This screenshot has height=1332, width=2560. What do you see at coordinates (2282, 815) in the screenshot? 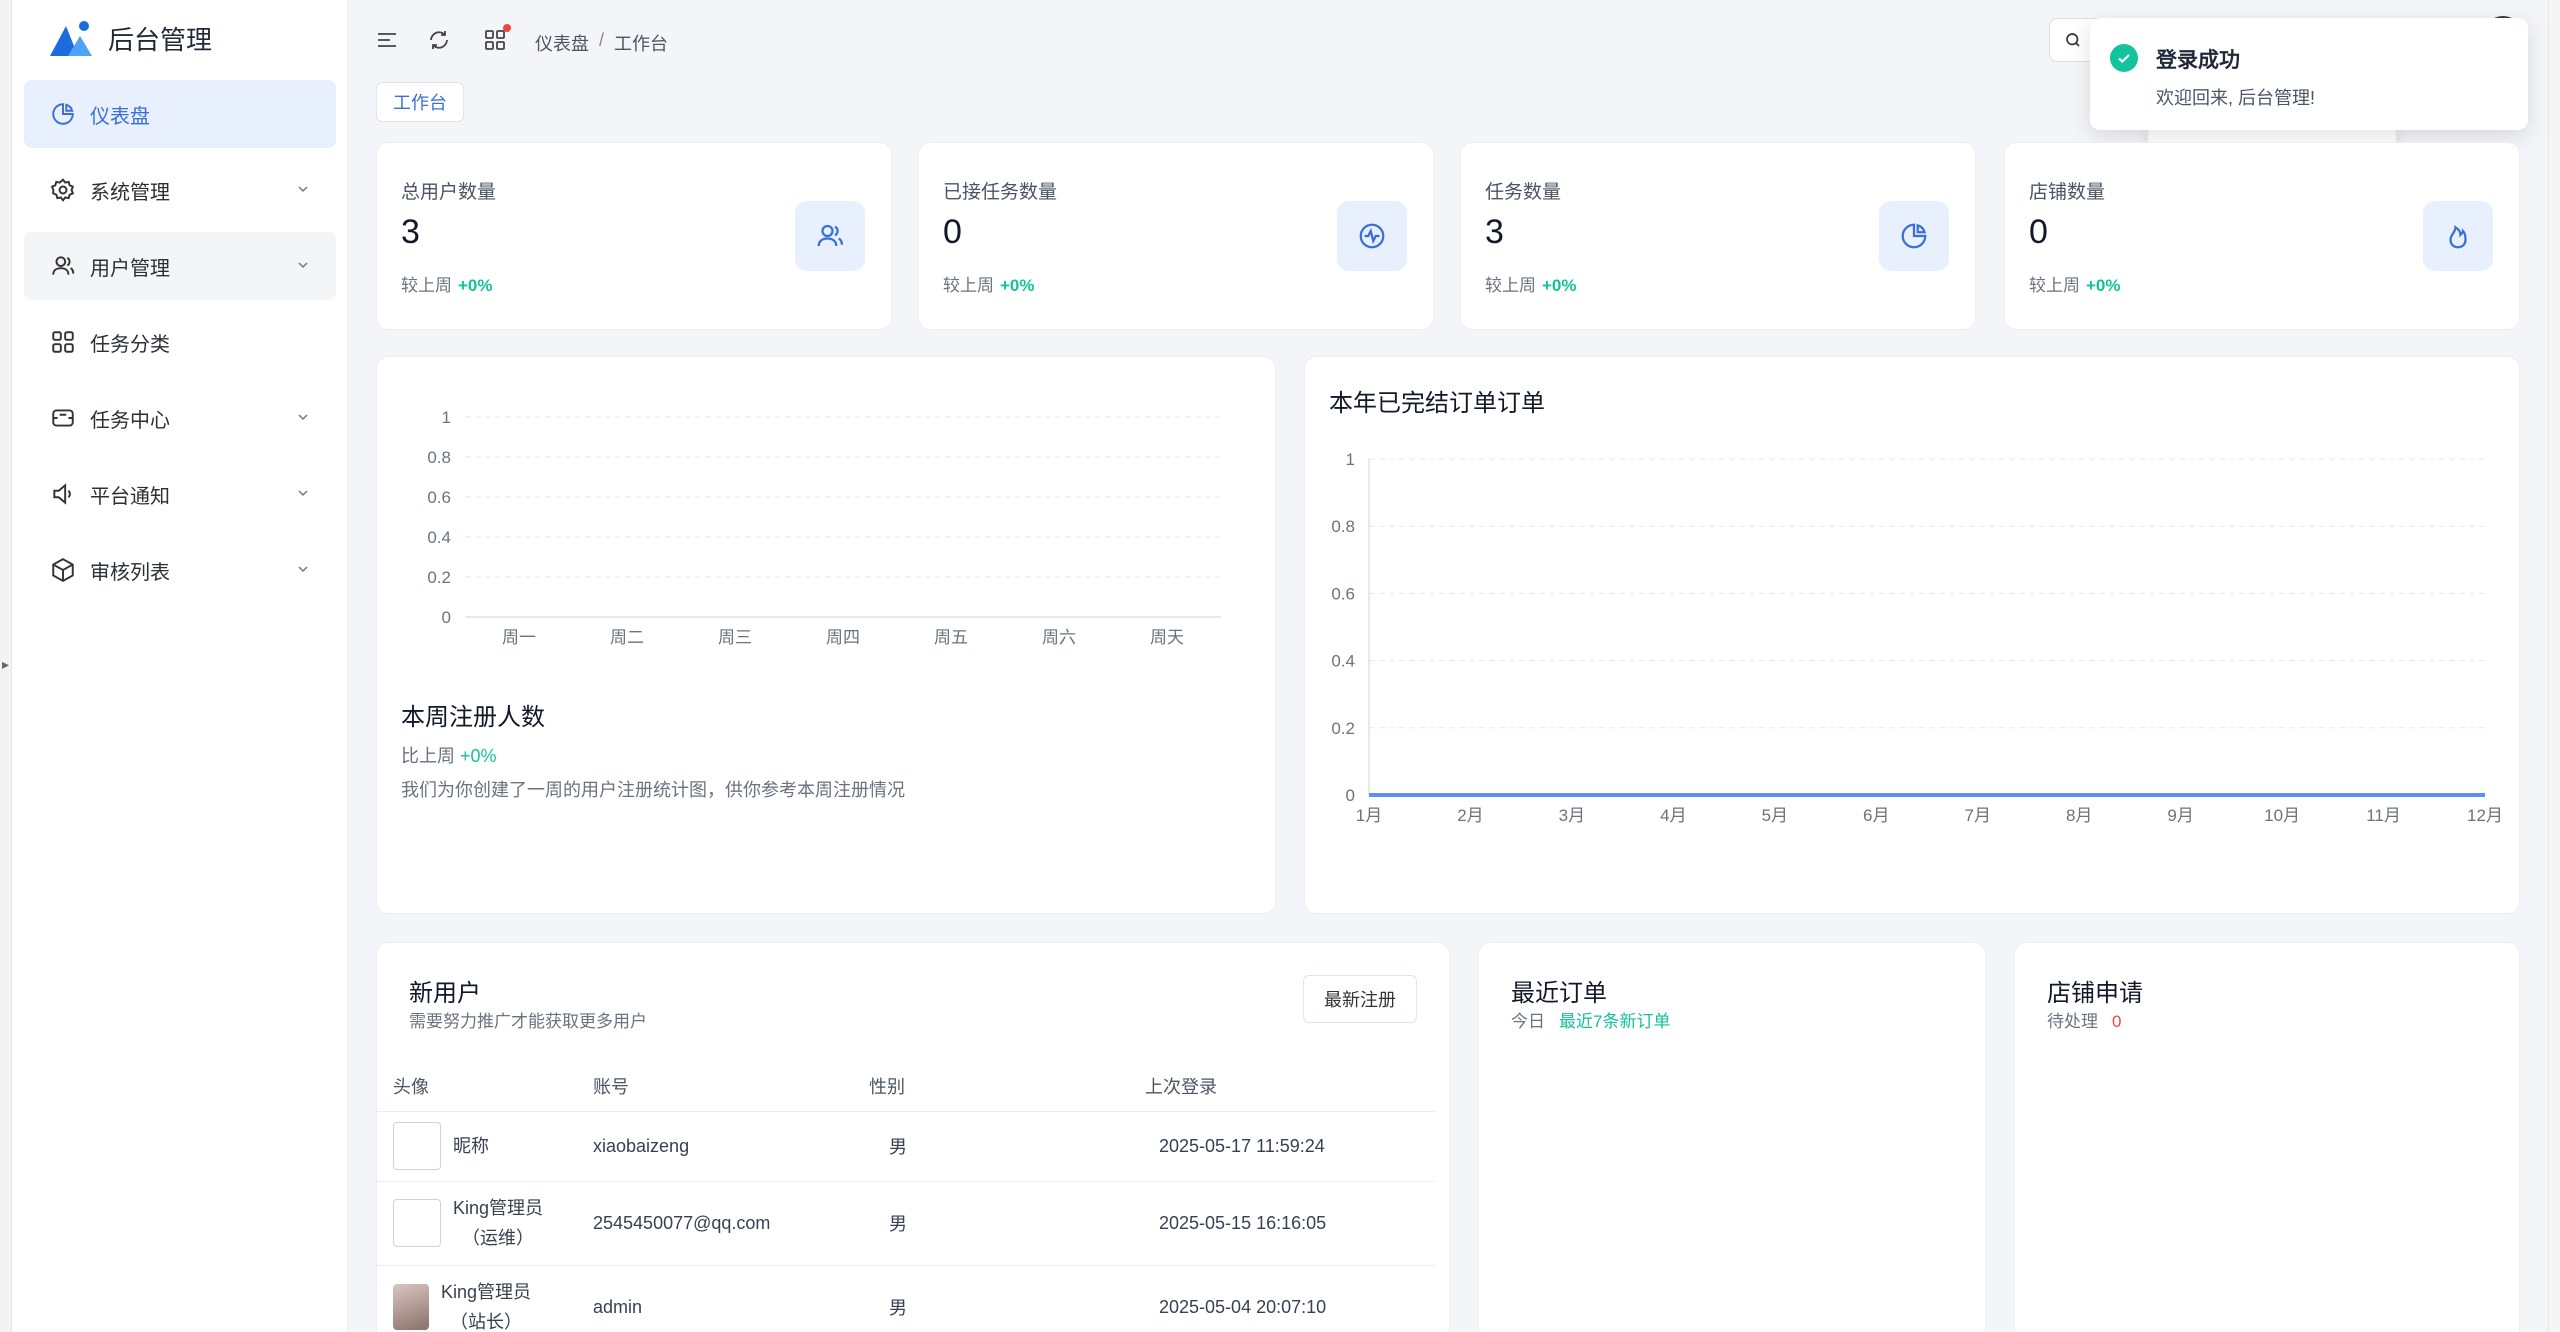
I see `x-tick-label: 10月` at bounding box center [2282, 815].